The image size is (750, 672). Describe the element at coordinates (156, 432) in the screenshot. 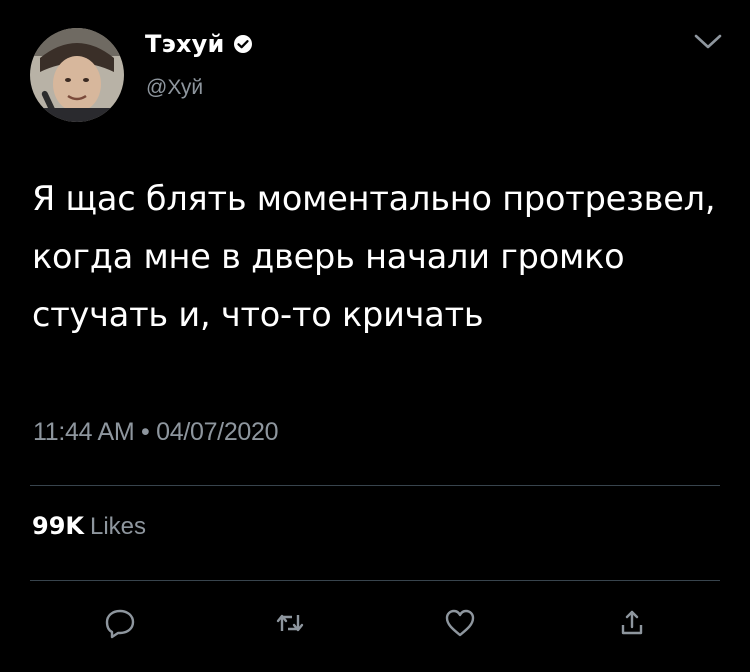

I see `tweet-timestamp: 11:44 AM • 04/07/2020` at that location.